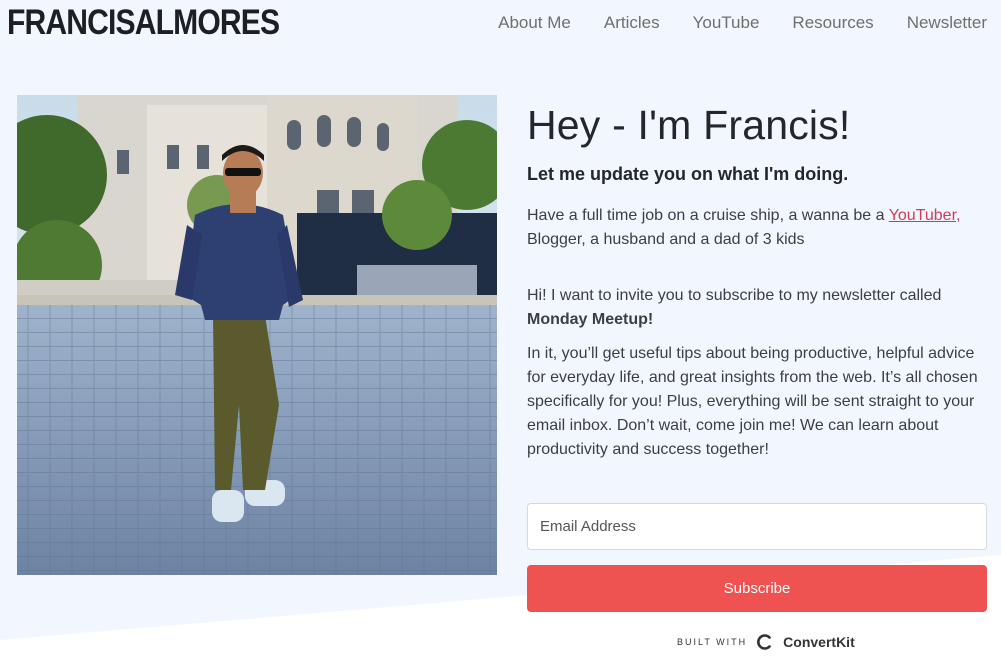 The image size is (1001, 664). I want to click on youtuber-link: YouTuber,, so click(925, 215).